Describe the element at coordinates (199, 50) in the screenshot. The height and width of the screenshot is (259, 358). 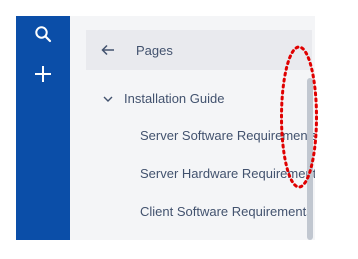
I see `pages-header: Pages` at that location.